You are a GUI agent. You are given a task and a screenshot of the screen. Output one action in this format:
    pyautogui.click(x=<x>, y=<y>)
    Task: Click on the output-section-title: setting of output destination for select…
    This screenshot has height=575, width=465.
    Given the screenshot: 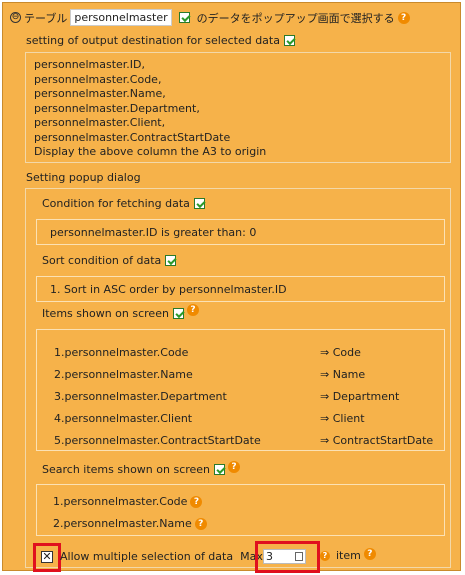 What is the action you would take?
    pyautogui.click(x=160, y=40)
    